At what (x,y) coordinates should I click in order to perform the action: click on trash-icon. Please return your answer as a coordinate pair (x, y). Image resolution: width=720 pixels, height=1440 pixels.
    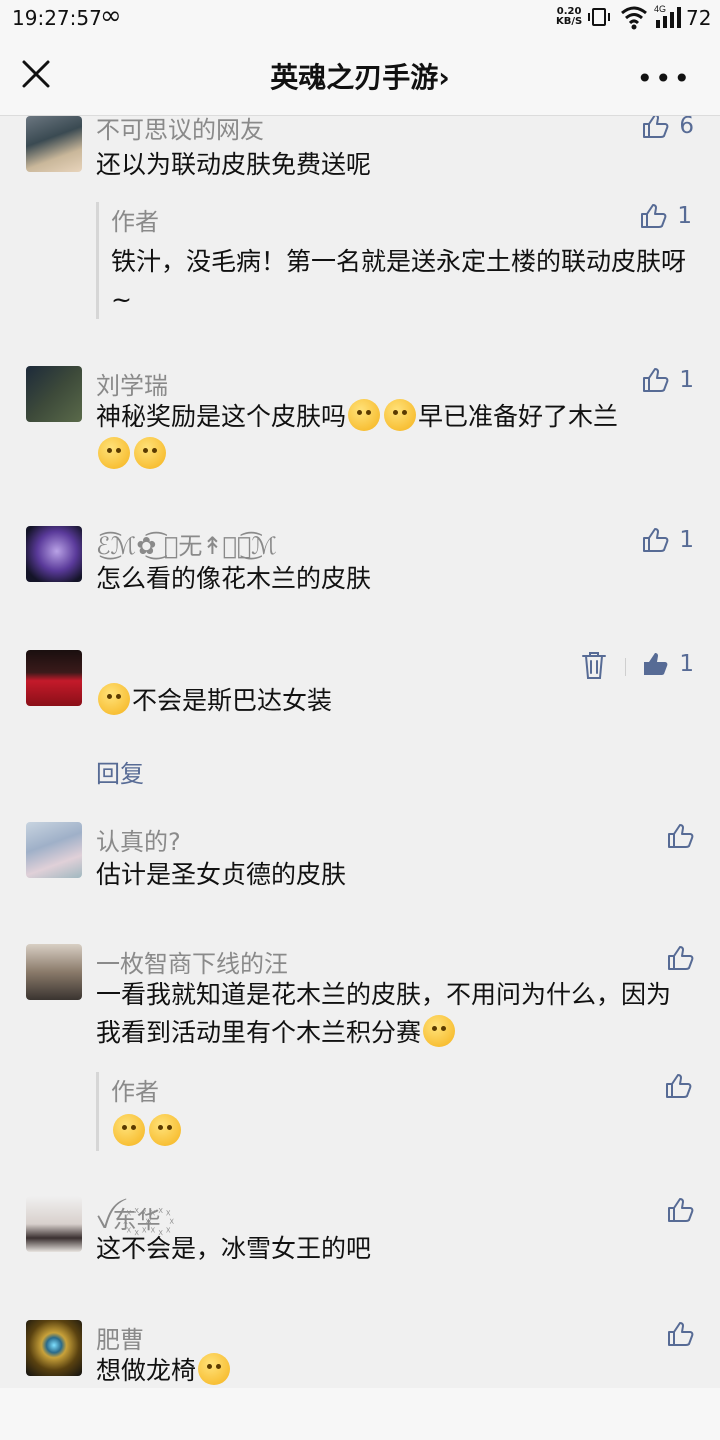
    Looking at the image, I should click on (594, 665).